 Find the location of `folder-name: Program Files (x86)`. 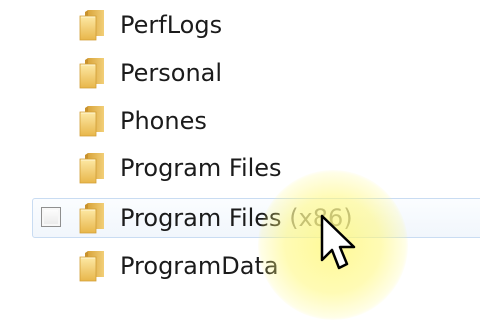

folder-name: Program Files (x86) is located at coordinates (236, 218).